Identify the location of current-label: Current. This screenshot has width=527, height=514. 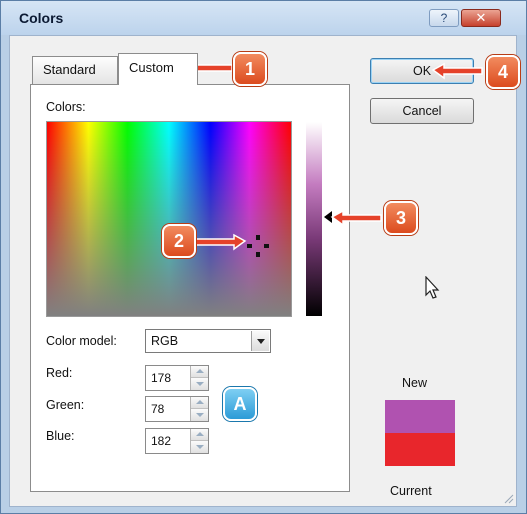
(411, 491).